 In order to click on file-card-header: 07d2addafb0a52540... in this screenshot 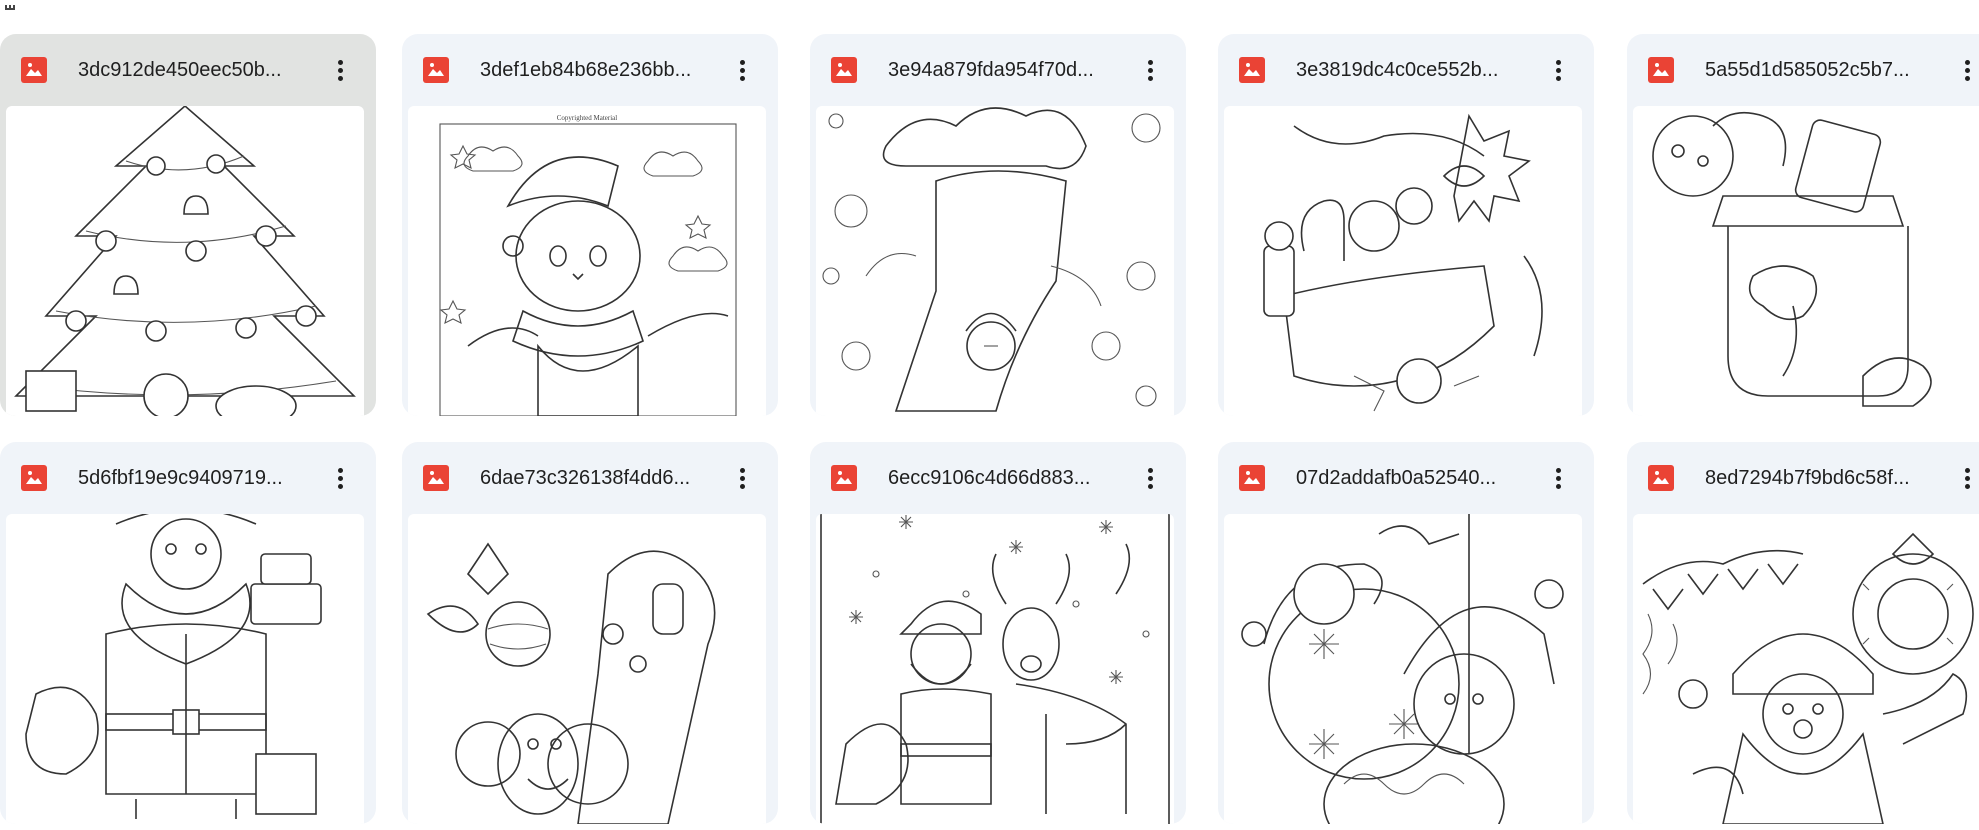, I will do `click(1406, 478)`.